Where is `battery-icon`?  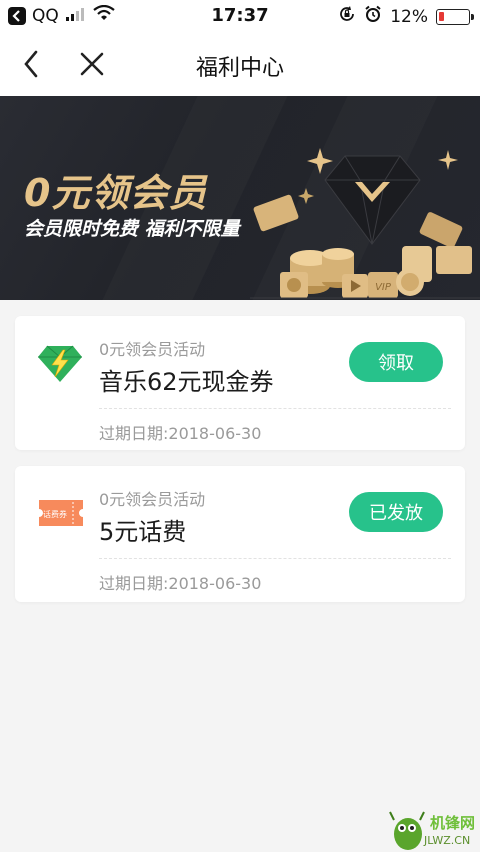
battery-icon is located at coordinates (455, 16).